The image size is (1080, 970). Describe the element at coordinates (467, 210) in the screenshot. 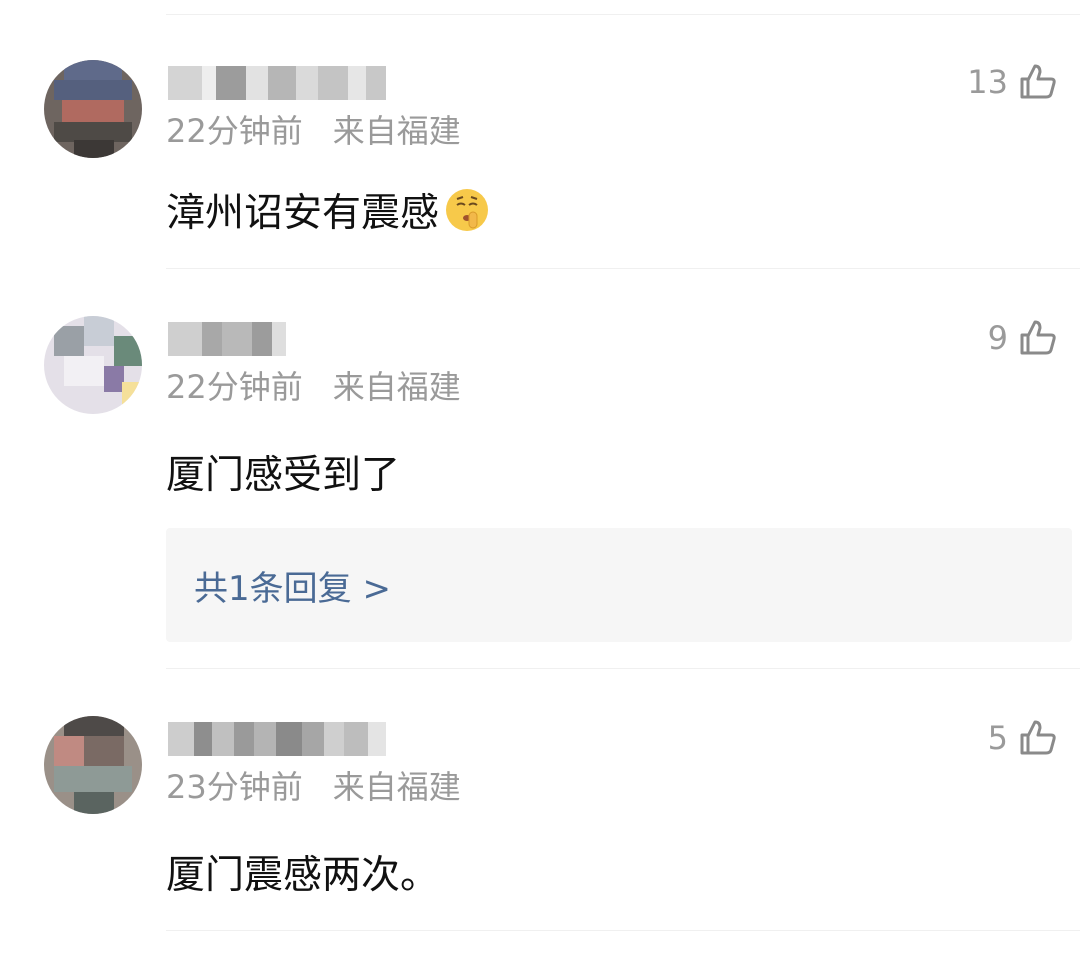

I see `shushing-face-emoji` at that location.